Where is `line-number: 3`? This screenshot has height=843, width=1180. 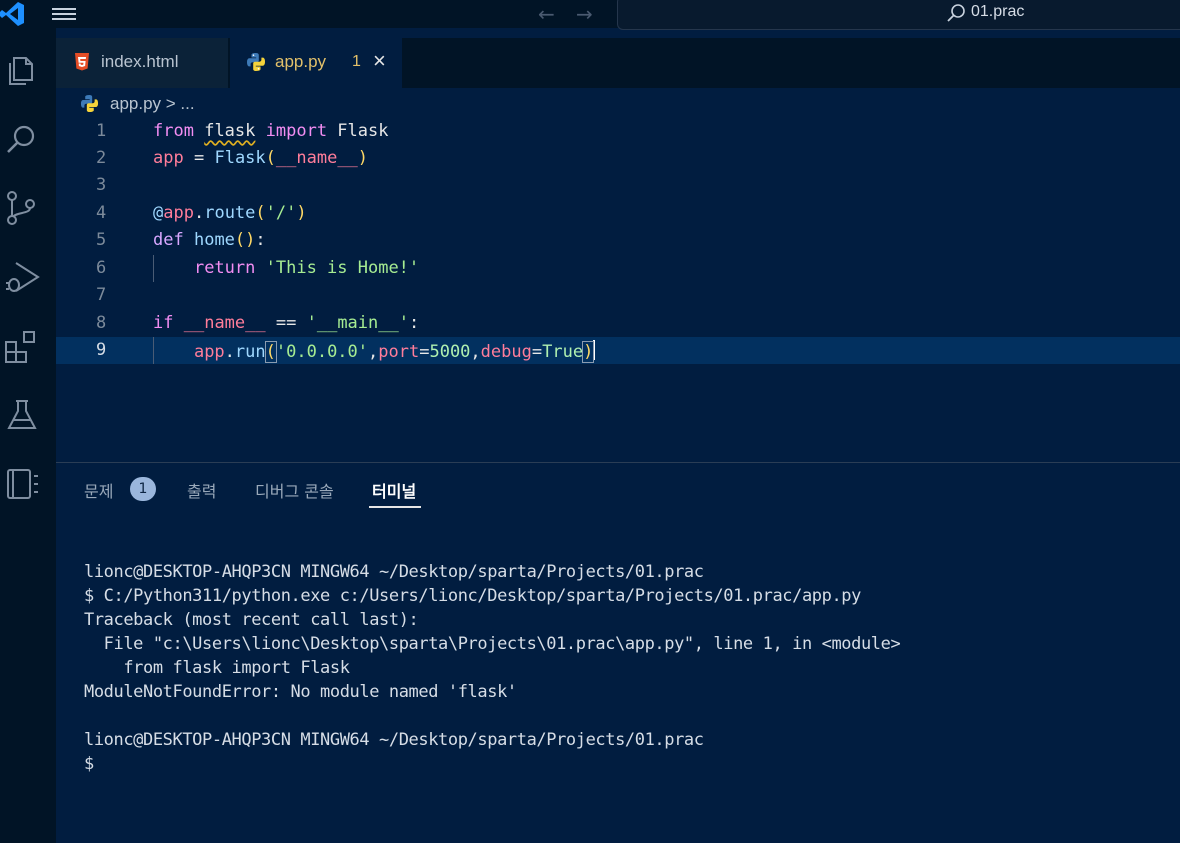 line-number: 3 is located at coordinates (101, 185).